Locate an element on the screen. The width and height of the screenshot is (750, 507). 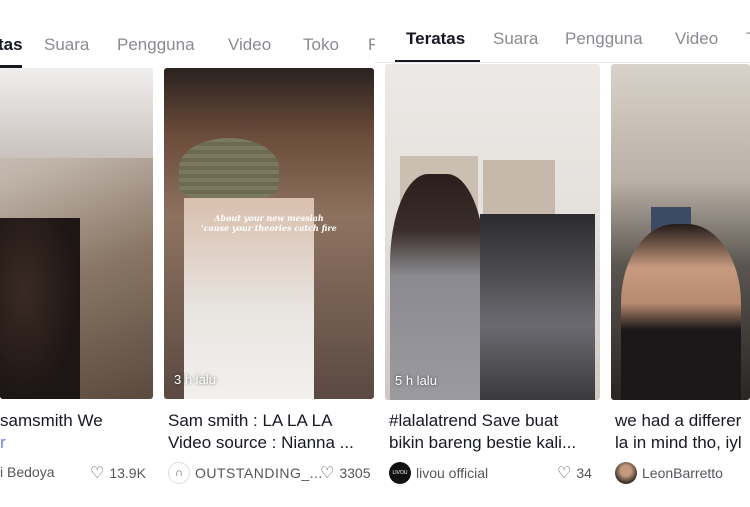
avatar: LIVOU is located at coordinates (400, 473).